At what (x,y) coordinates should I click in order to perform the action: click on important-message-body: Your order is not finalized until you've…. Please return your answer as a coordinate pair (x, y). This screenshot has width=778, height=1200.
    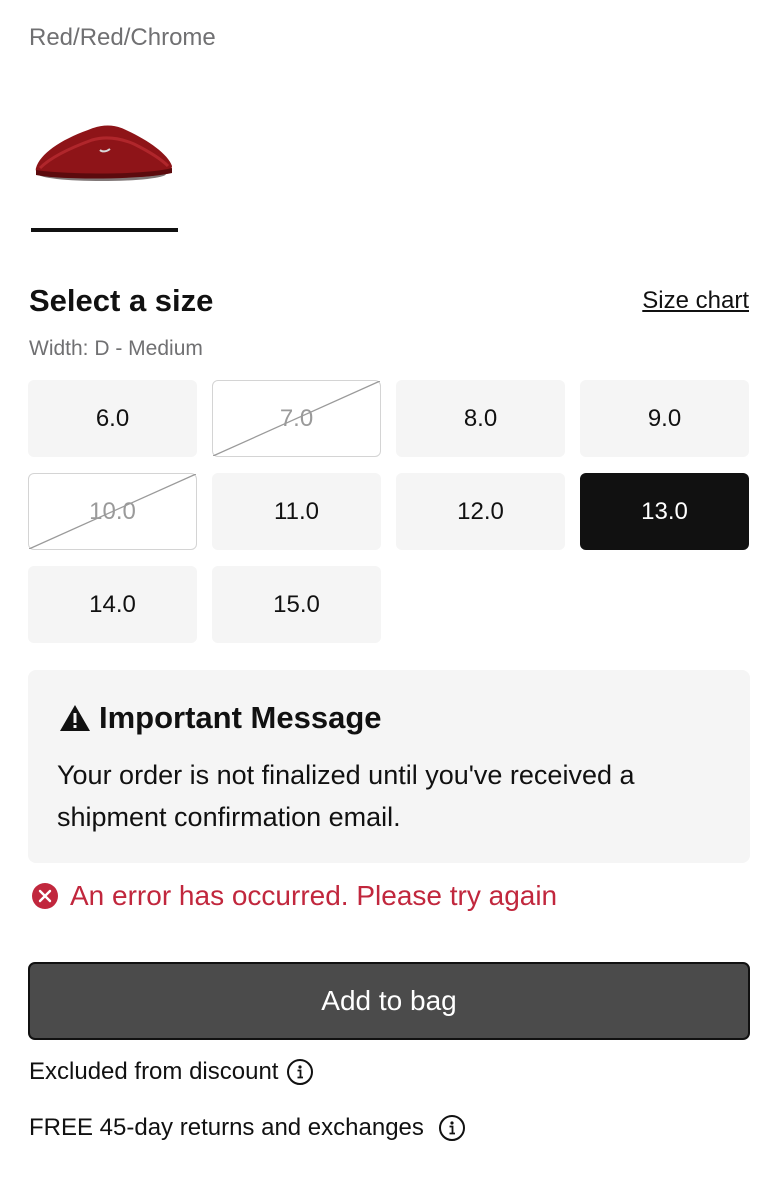
    Looking at the image, I should click on (346, 796).